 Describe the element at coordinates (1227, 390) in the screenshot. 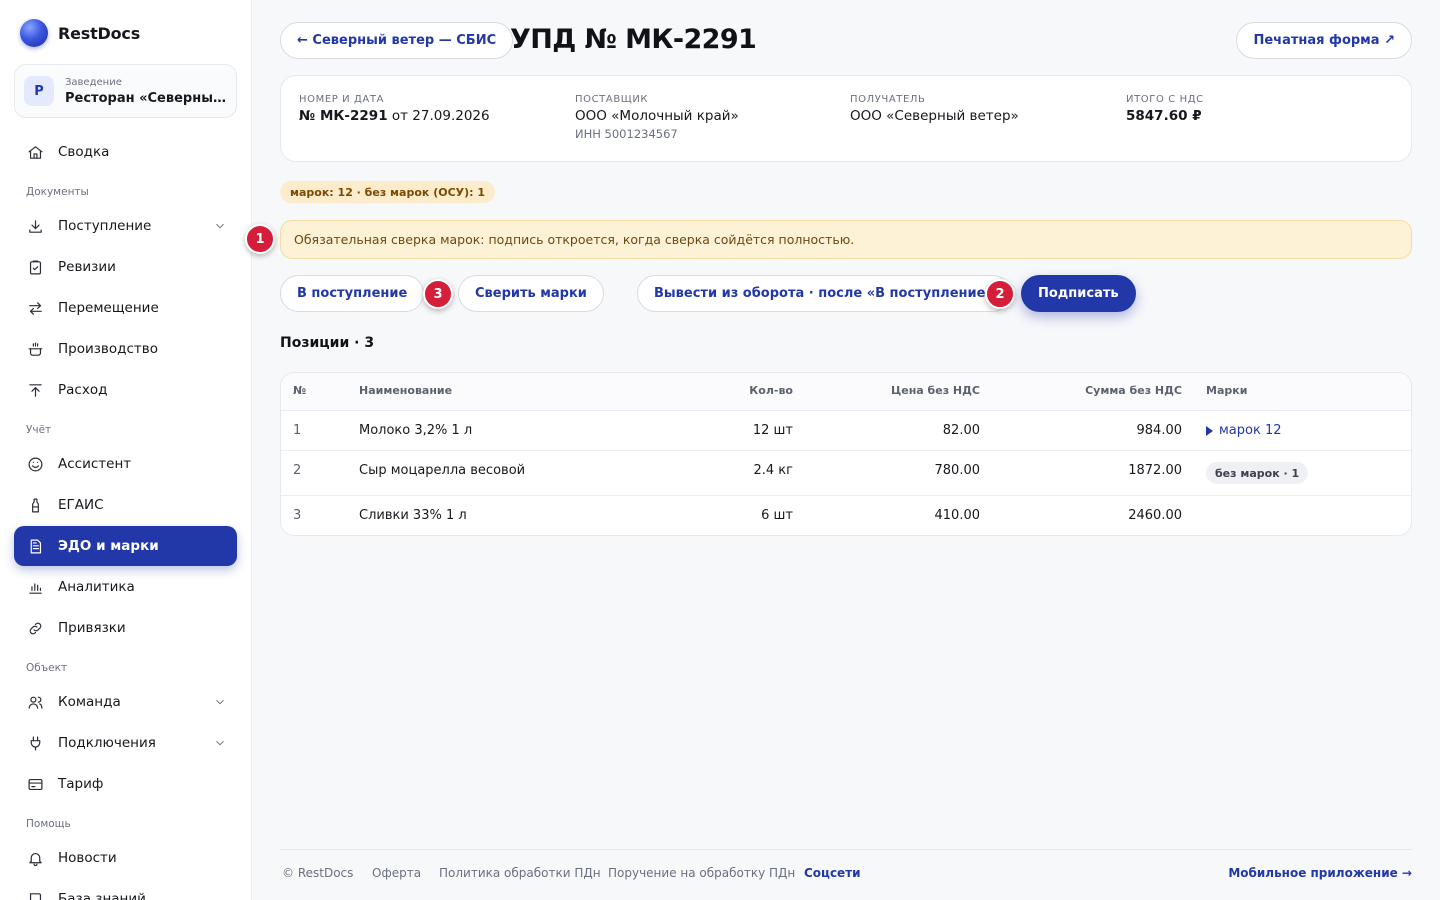

I see `column-header: Марки` at that location.